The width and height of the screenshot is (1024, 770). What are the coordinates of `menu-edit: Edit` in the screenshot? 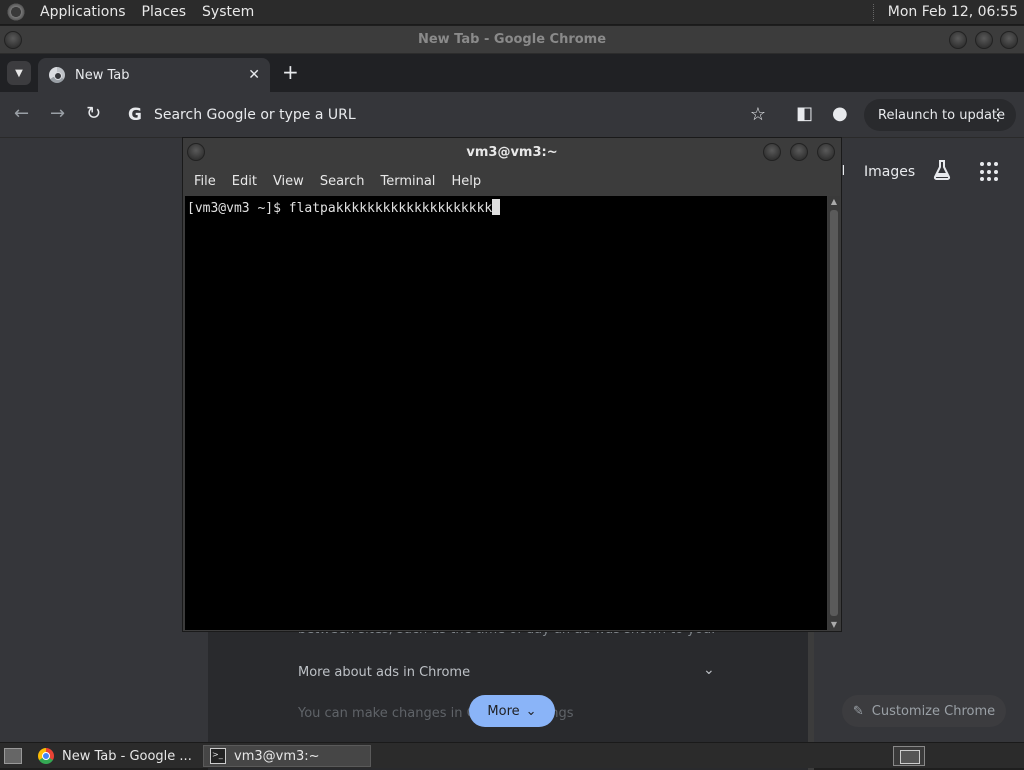 It's located at (245, 181).